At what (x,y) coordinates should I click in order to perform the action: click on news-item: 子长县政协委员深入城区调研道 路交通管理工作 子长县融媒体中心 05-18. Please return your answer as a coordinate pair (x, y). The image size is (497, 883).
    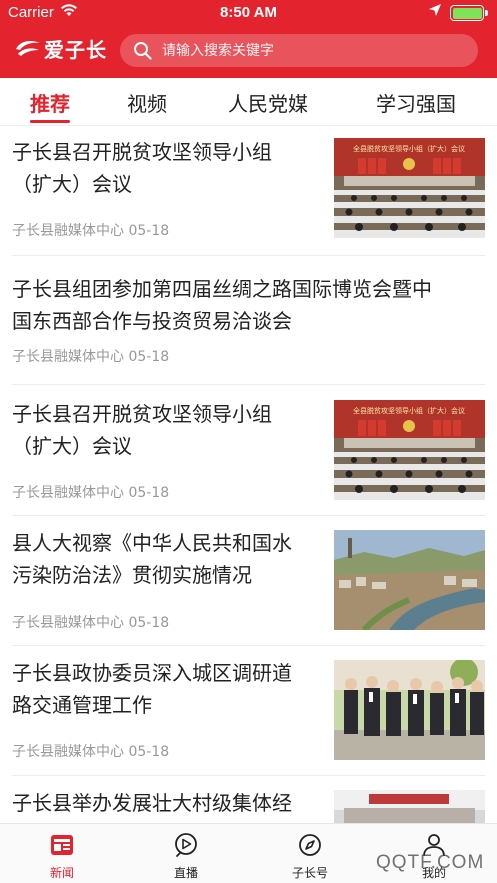
    Looking at the image, I should click on (248, 711).